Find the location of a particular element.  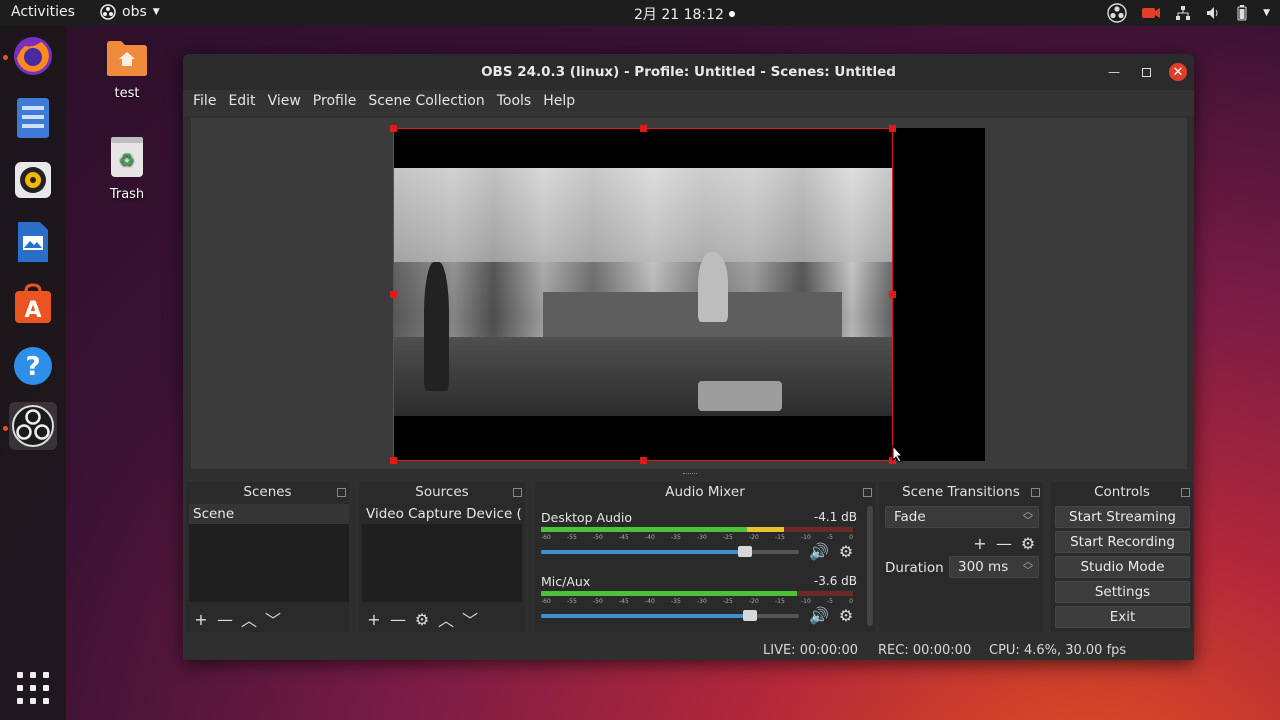

meter-ticks: -60 -55 -50 -45 -40 -35 -30 -25 -20 -15 -10 -5 0 is located at coordinates (697, 537).